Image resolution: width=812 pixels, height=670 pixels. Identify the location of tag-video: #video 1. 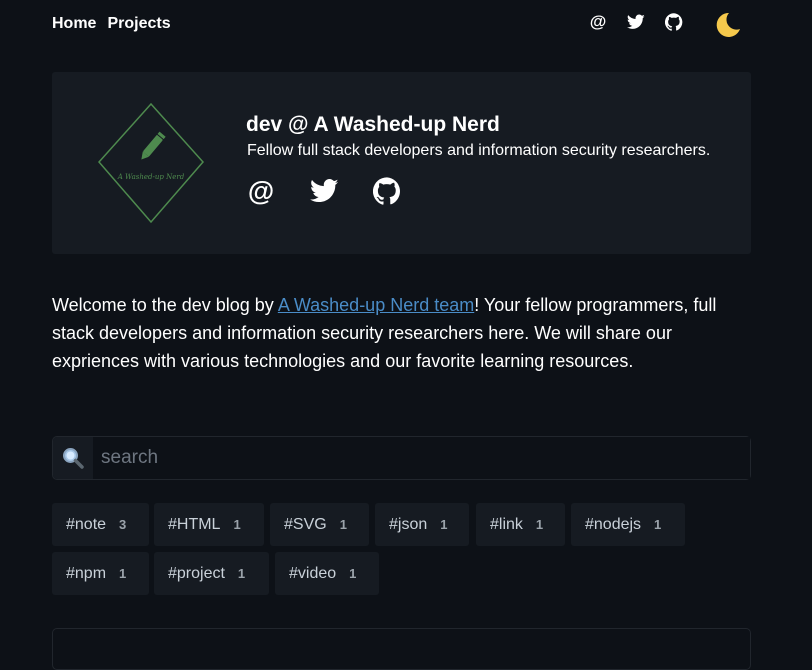
(327, 573).